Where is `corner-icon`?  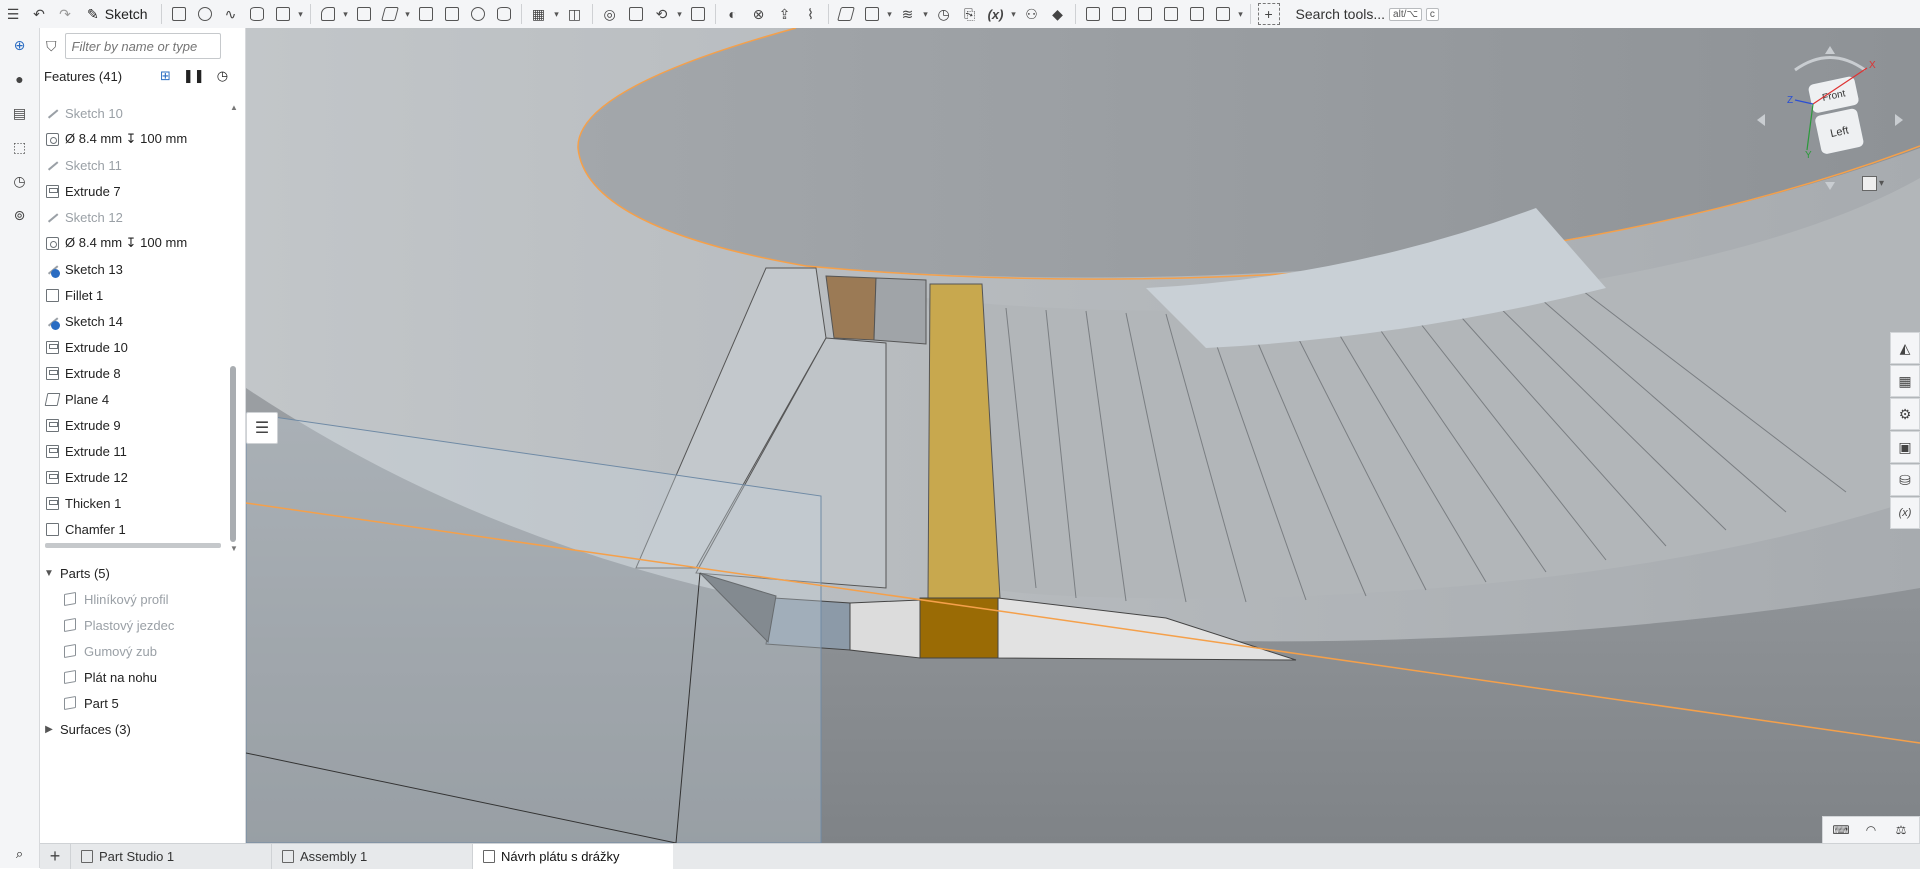
corner-icon is located at coordinates (1171, 14).